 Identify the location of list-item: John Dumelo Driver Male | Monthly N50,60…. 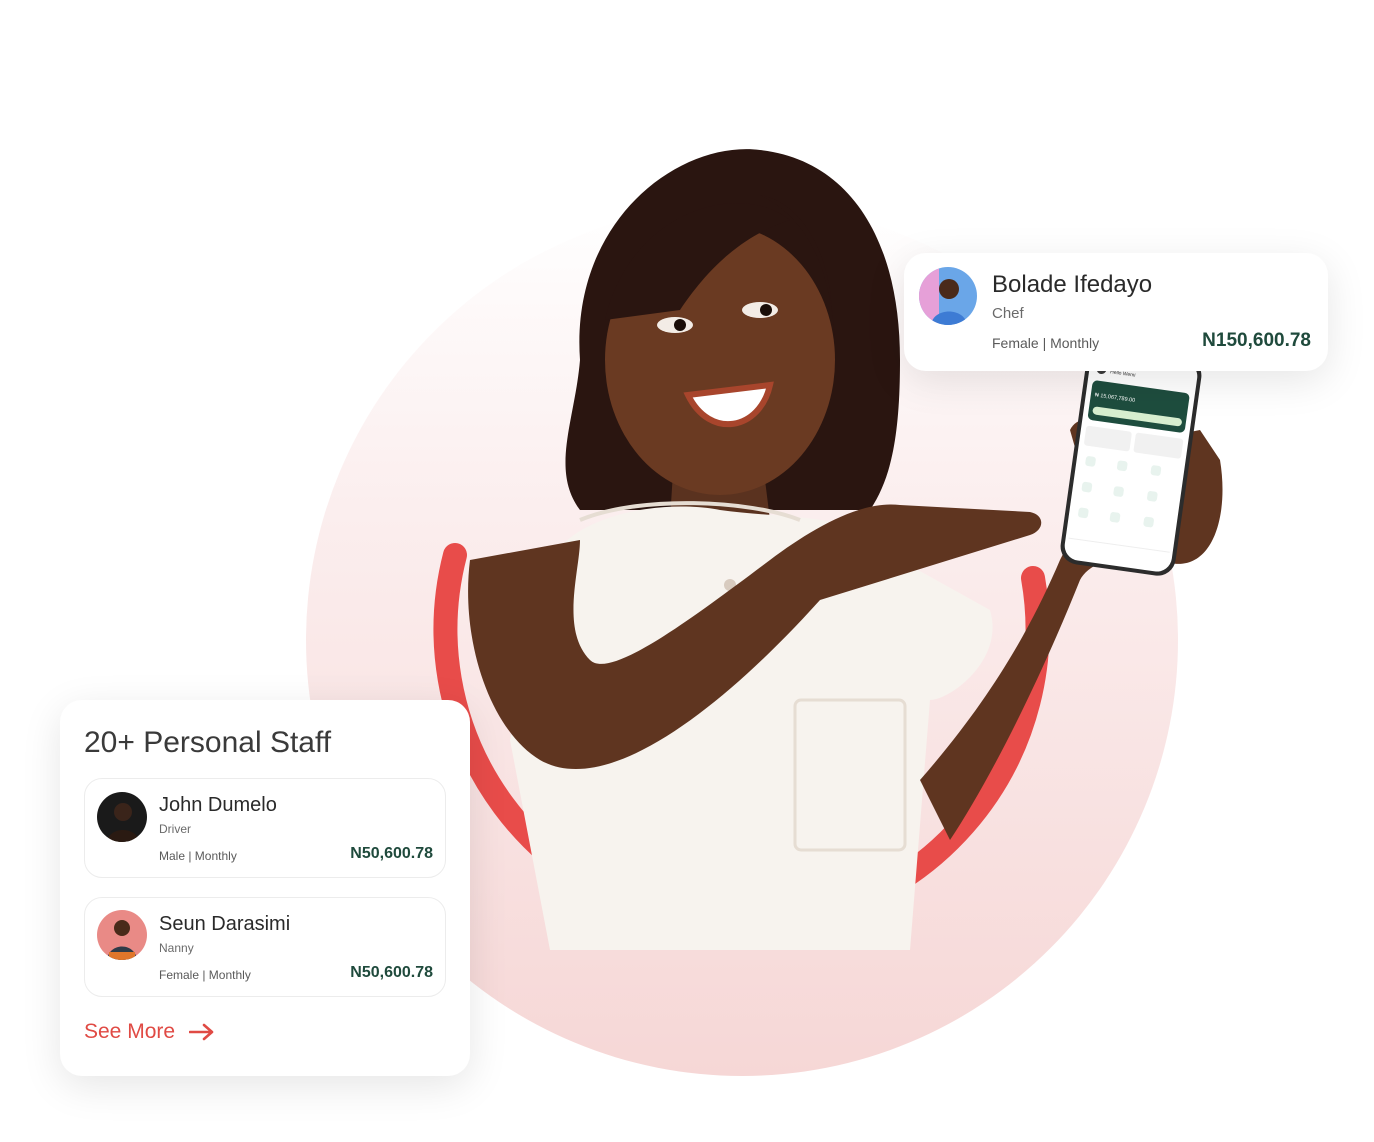
(265, 828).